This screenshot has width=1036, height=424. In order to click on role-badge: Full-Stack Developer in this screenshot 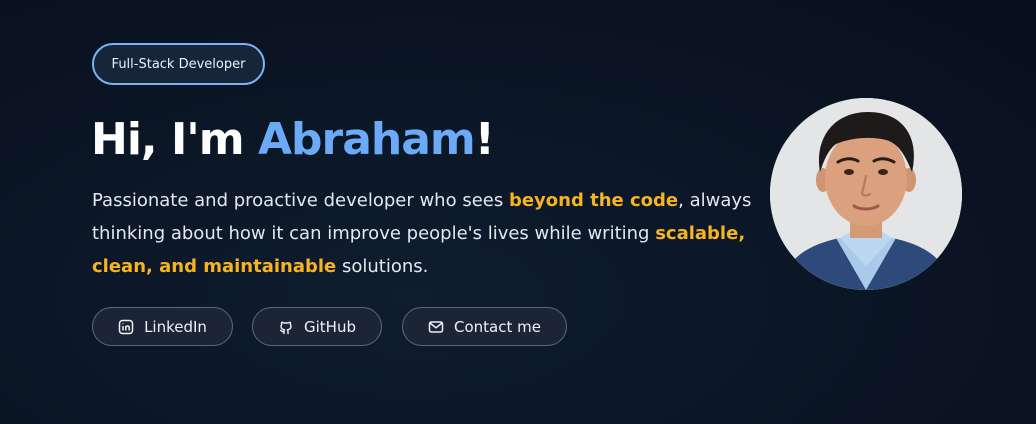, I will do `click(178, 64)`.